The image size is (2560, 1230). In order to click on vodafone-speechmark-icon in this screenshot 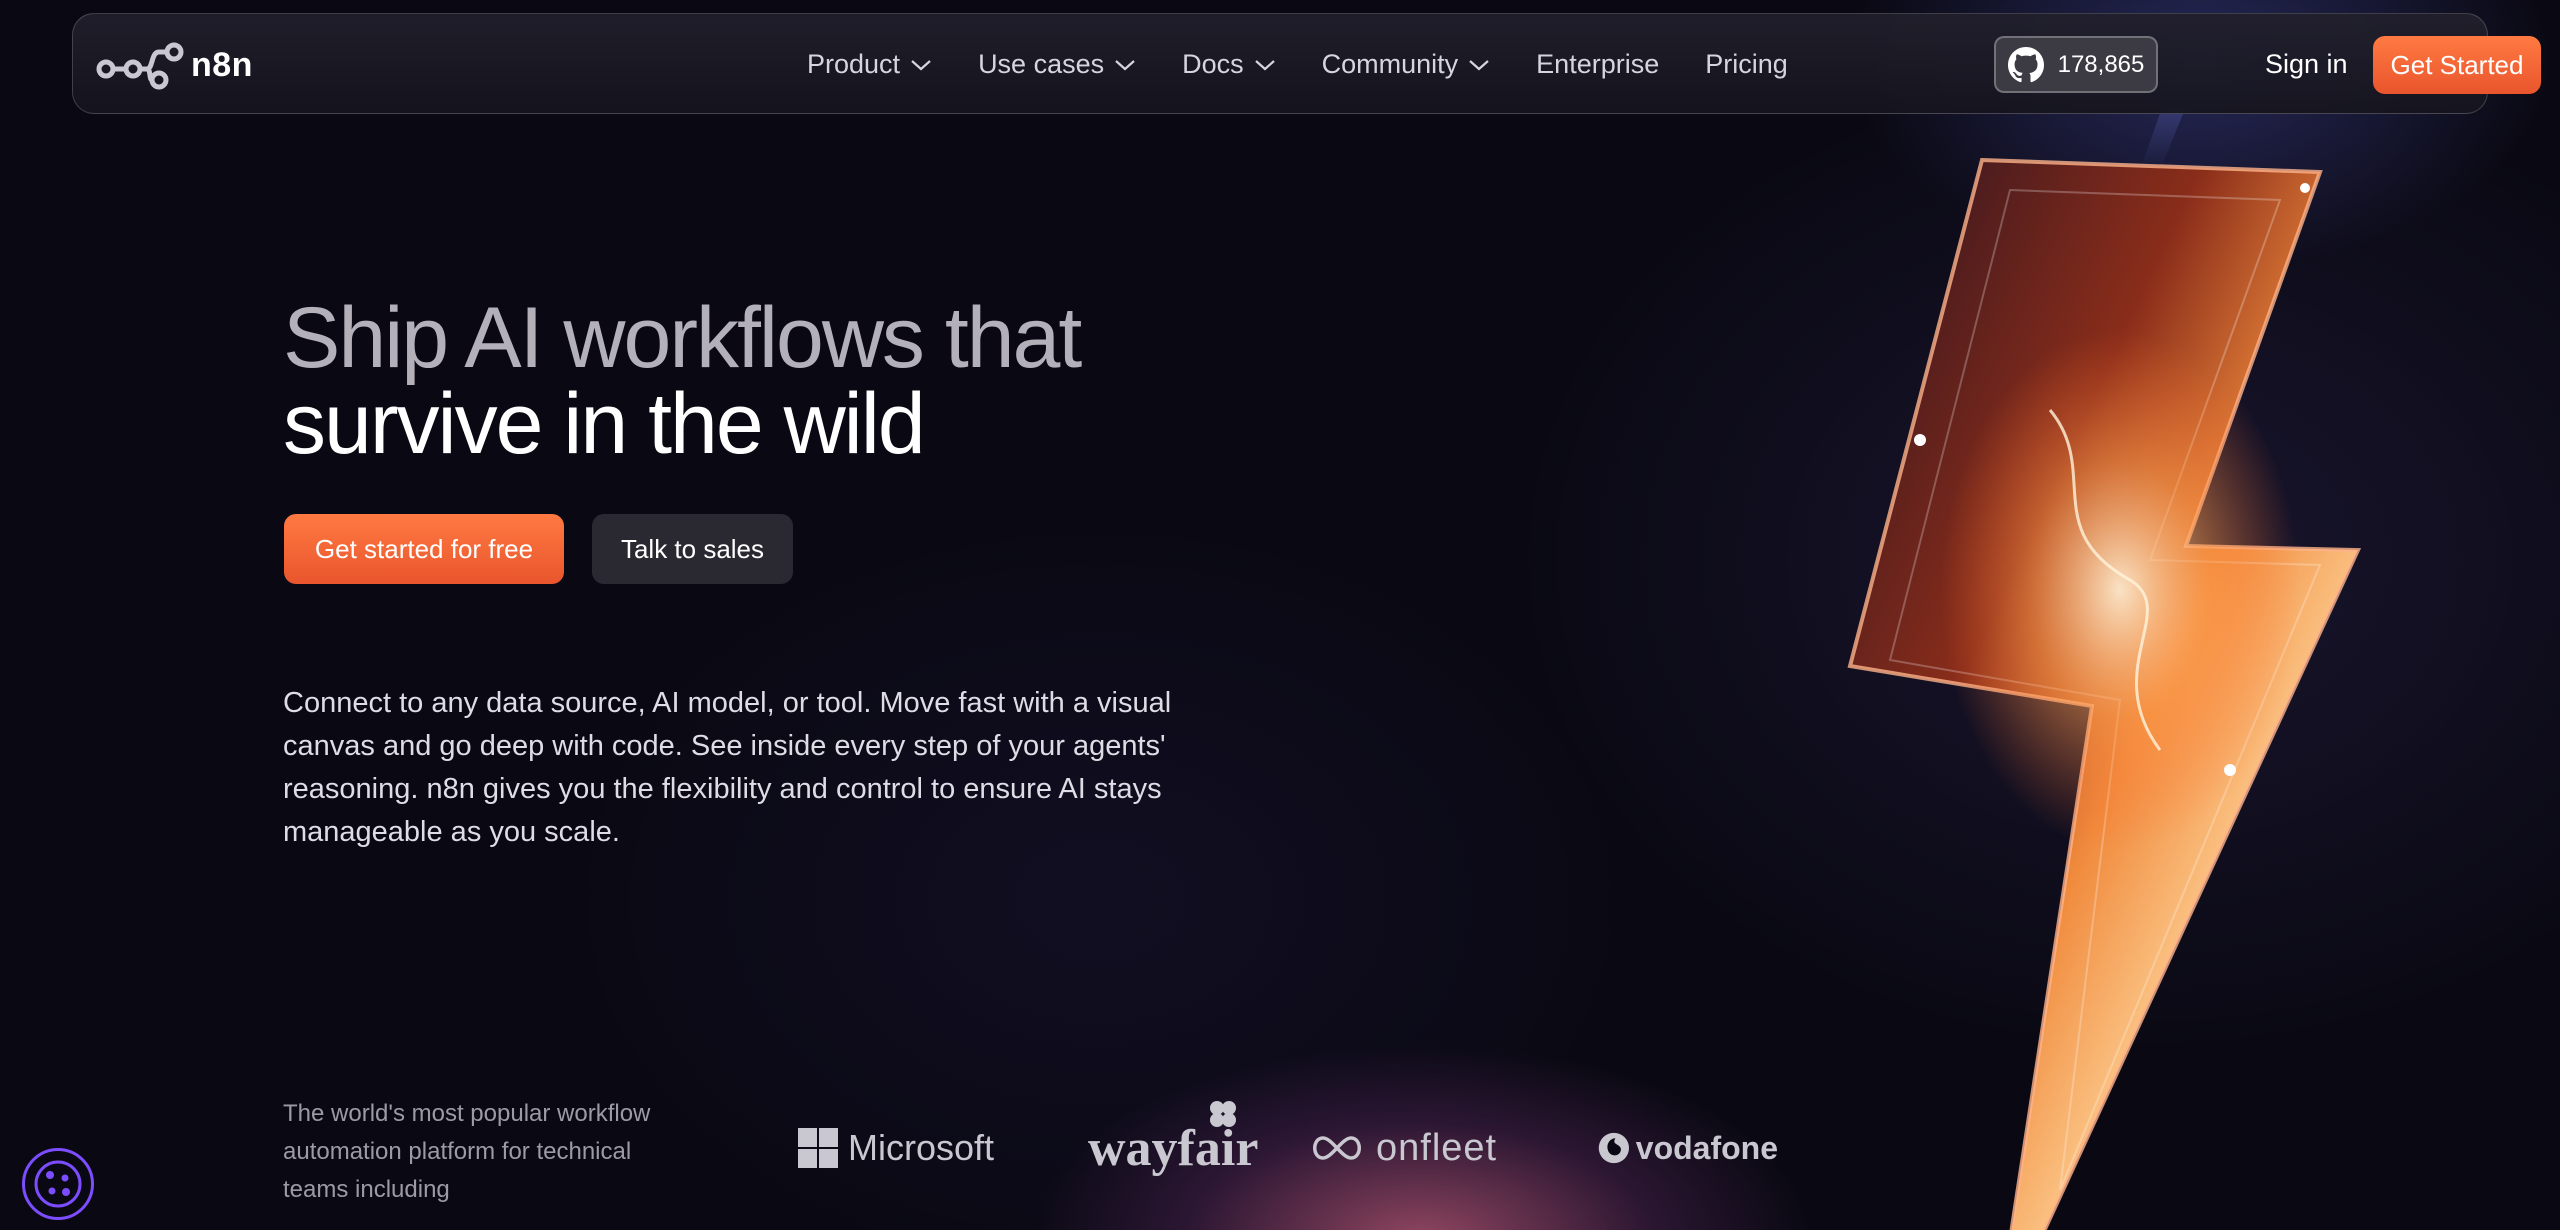, I will do `click(1614, 1148)`.